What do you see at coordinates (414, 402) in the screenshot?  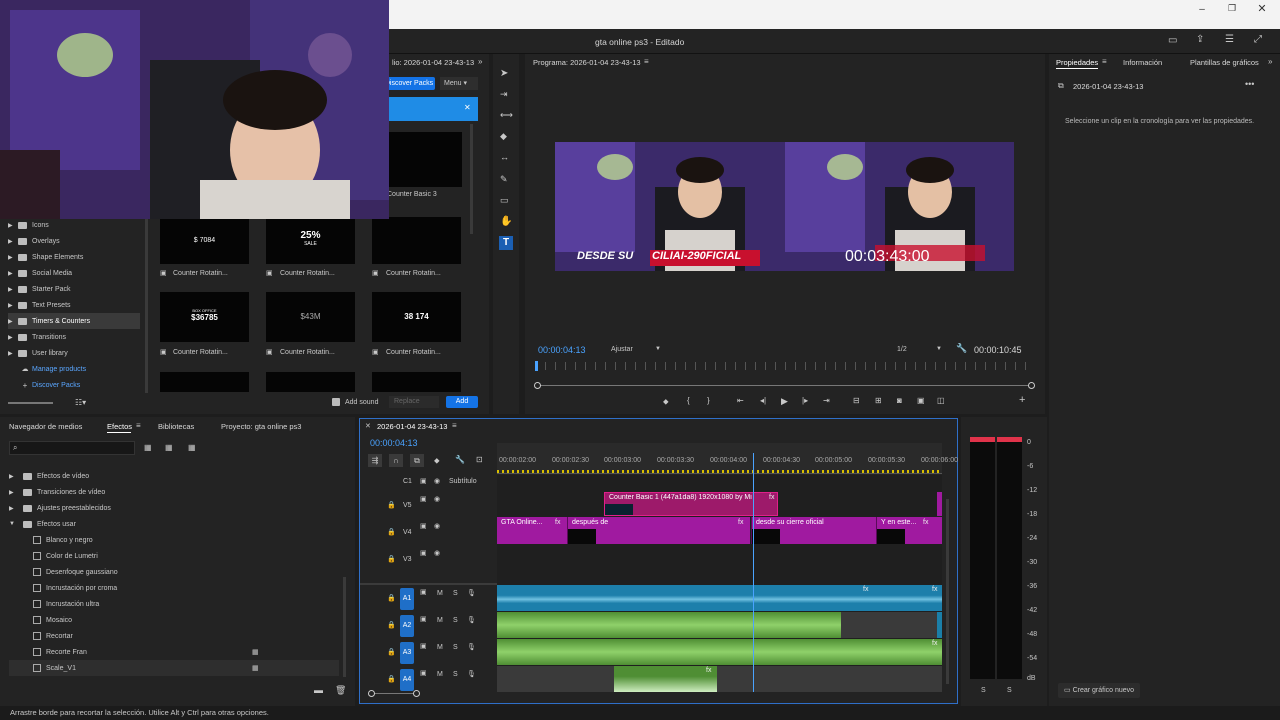 I see `replace-button: Replace` at bounding box center [414, 402].